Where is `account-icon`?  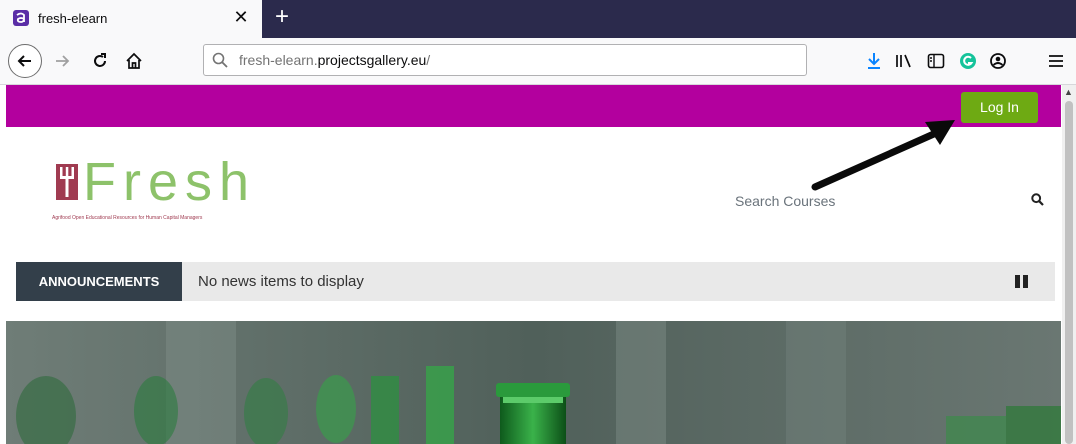
account-icon is located at coordinates (998, 61).